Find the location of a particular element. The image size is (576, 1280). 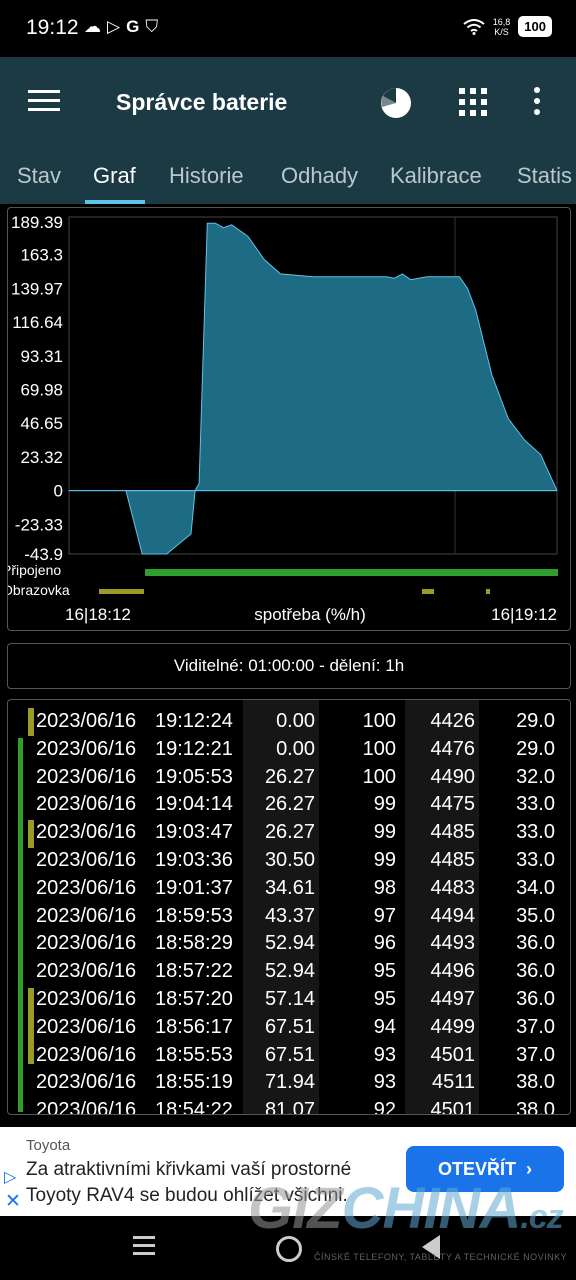

history-cell-time: 19:03:36 is located at coordinates (194, 860).